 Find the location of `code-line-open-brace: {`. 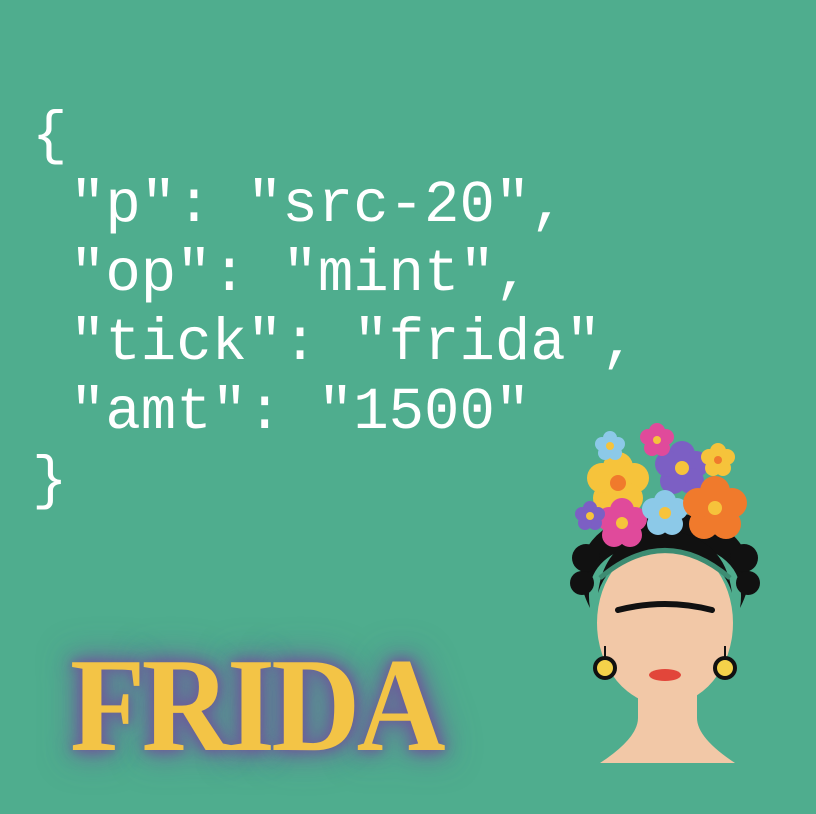

code-line-open-brace: { is located at coordinates (50, 136).